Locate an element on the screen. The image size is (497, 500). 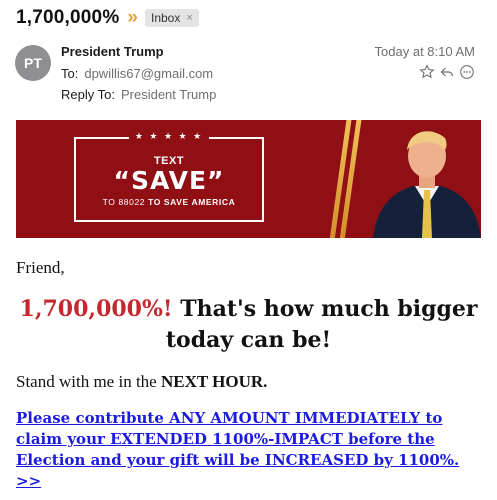
star-icon is located at coordinates (427, 72).